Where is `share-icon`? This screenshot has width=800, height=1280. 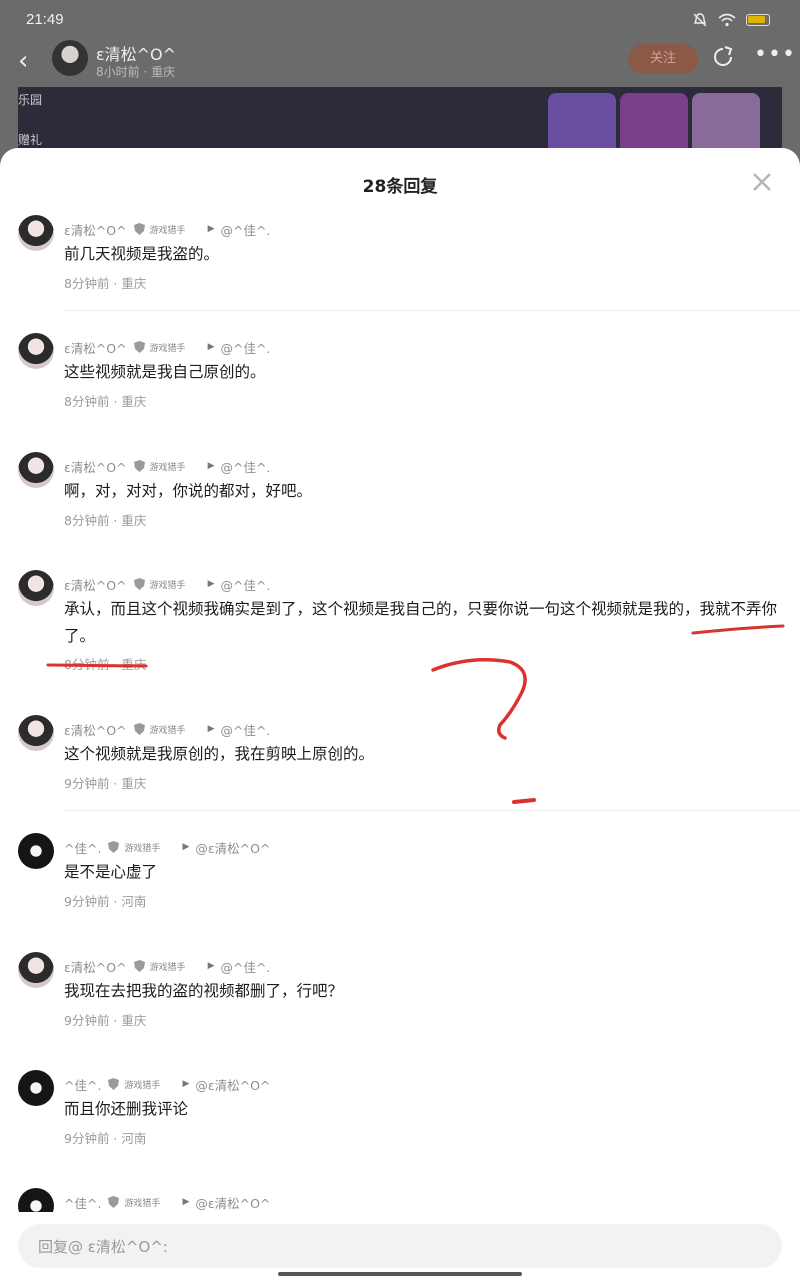 share-icon is located at coordinates (723, 57).